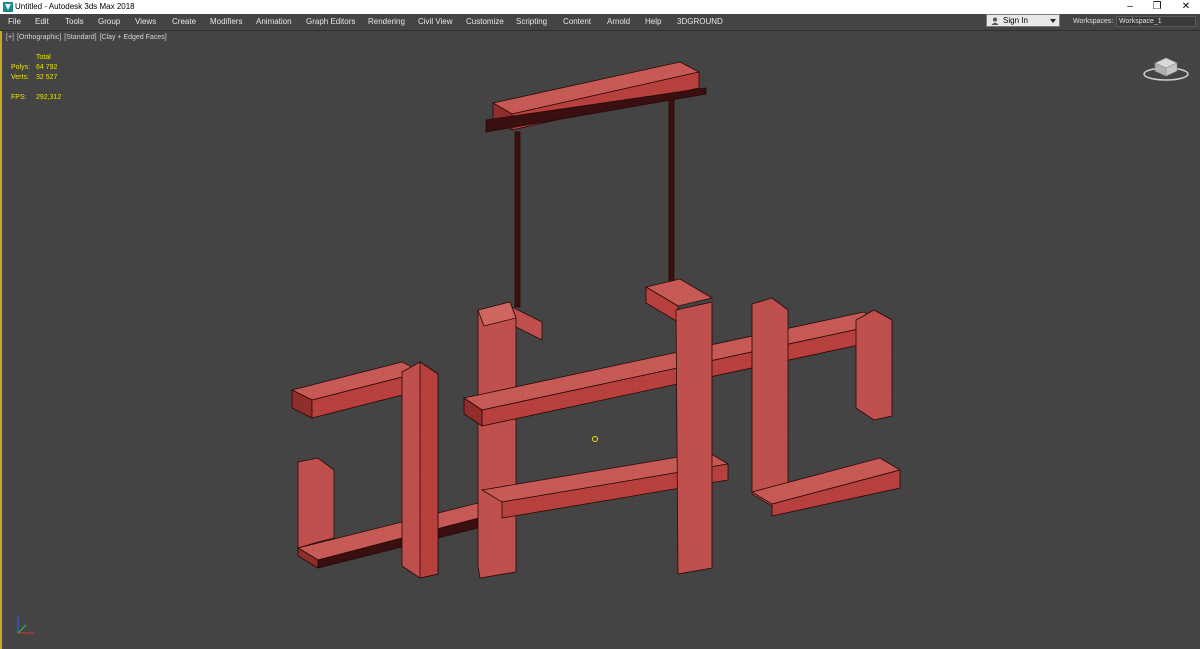 This screenshot has height=649, width=1200. I want to click on 3dsmax-app-icon, so click(8, 7).